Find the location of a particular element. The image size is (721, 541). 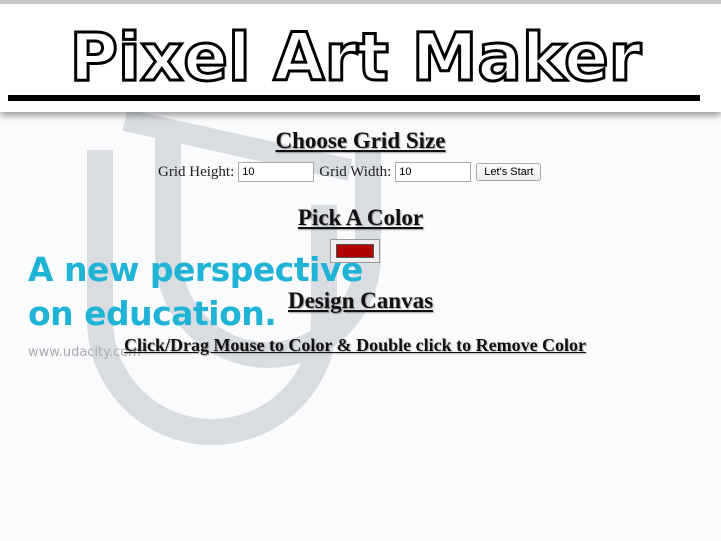

grid-width-label: Grid Width: is located at coordinates (355, 171).